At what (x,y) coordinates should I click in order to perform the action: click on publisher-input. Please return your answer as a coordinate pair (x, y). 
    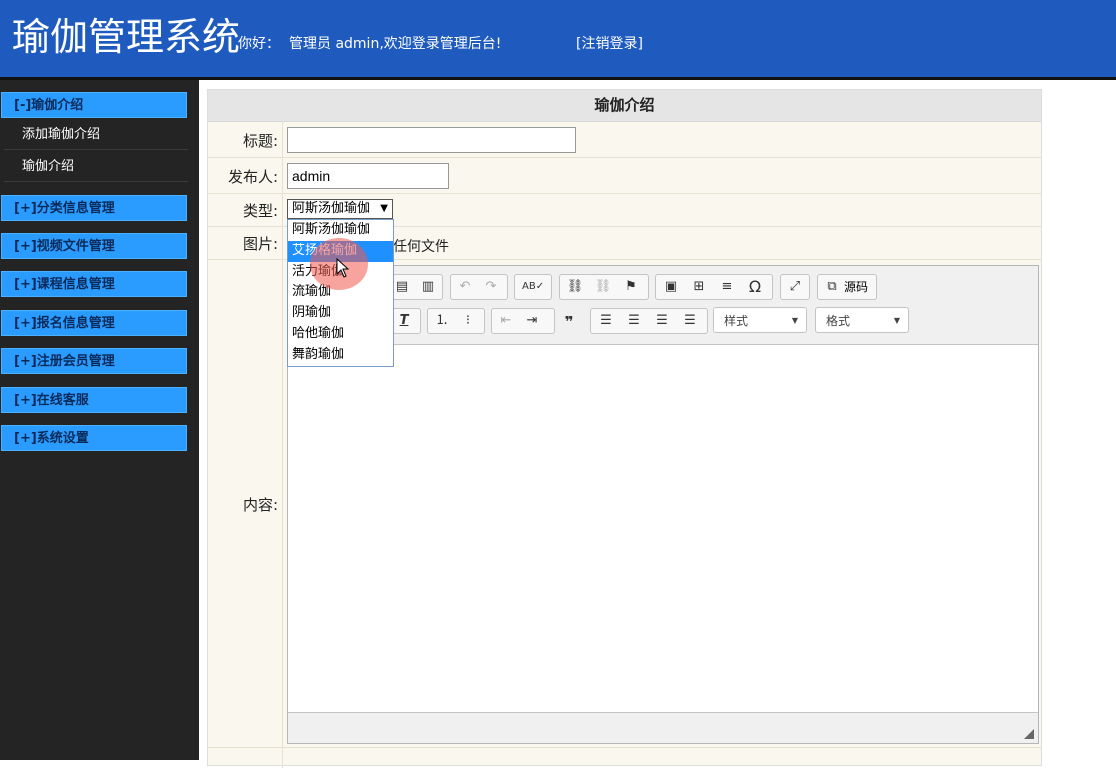
    Looking at the image, I should click on (368, 176).